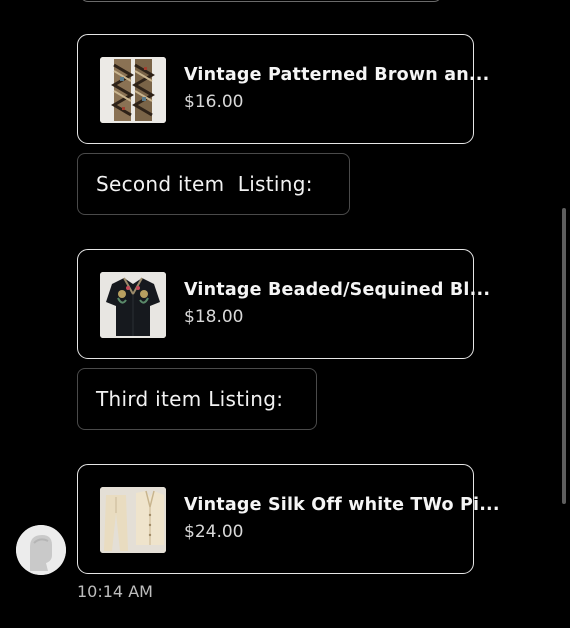 The width and height of the screenshot is (570, 628). I want to click on message-text: Second item Listing:, so click(204, 184).